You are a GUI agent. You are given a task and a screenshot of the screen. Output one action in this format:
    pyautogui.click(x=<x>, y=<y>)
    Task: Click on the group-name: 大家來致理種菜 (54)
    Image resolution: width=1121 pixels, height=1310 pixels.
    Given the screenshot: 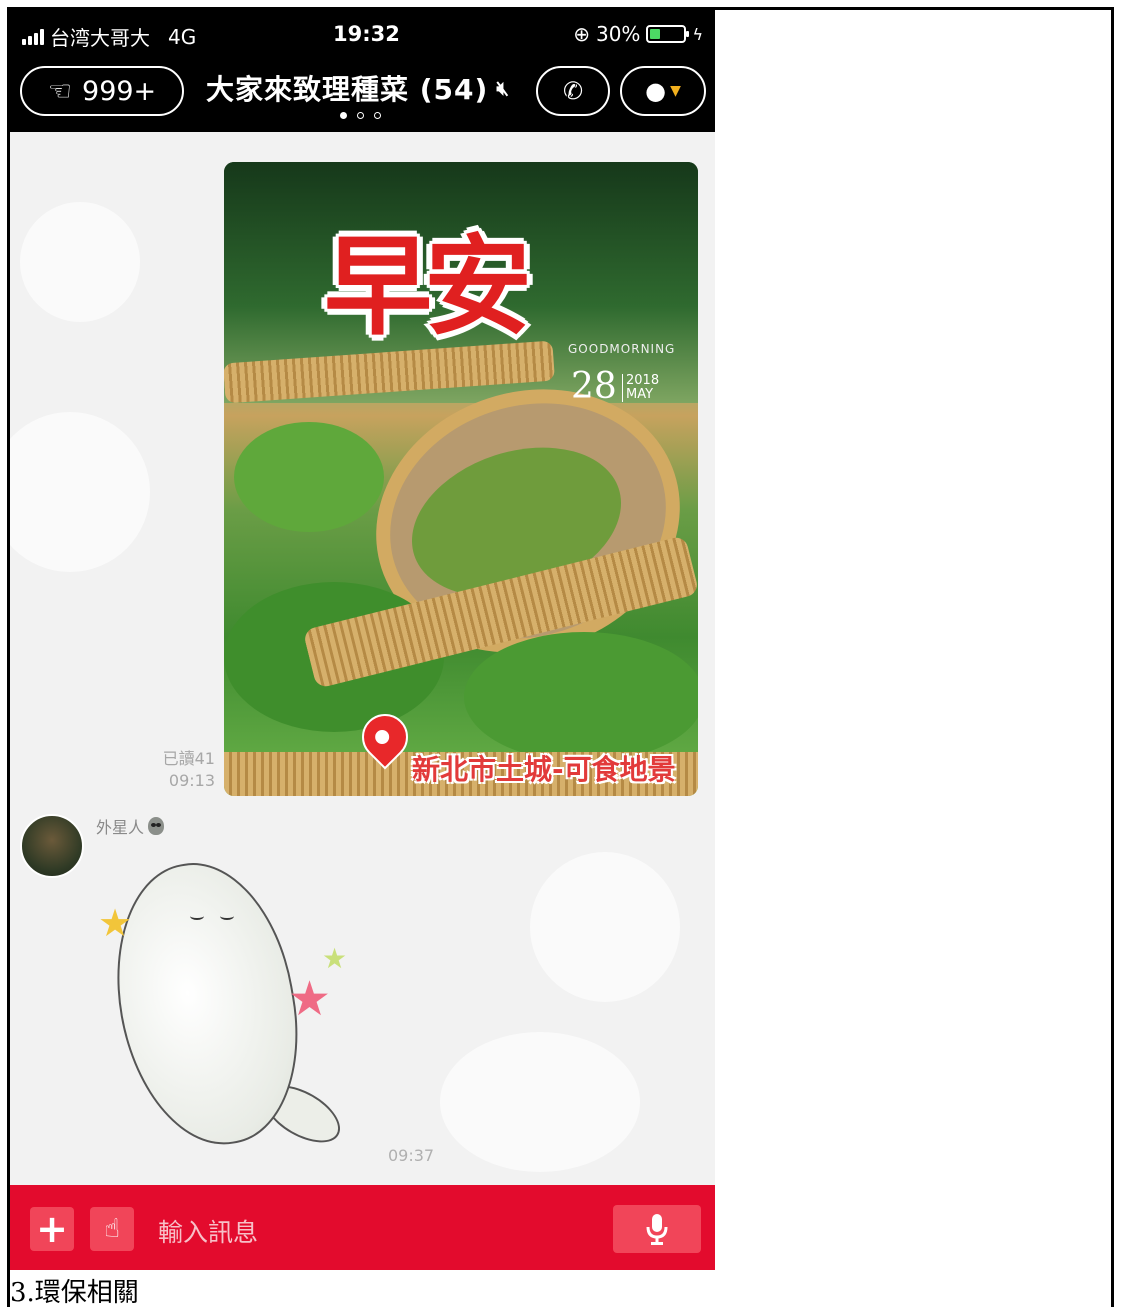 What is the action you would take?
    pyautogui.click(x=347, y=89)
    